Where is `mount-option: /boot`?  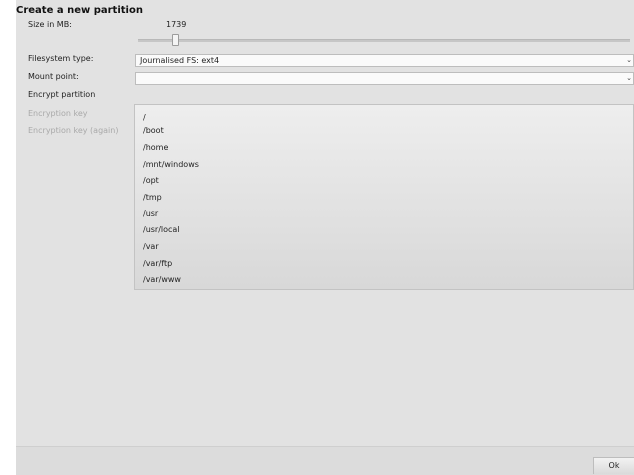 mount-option: /boot is located at coordinates (153, 130).